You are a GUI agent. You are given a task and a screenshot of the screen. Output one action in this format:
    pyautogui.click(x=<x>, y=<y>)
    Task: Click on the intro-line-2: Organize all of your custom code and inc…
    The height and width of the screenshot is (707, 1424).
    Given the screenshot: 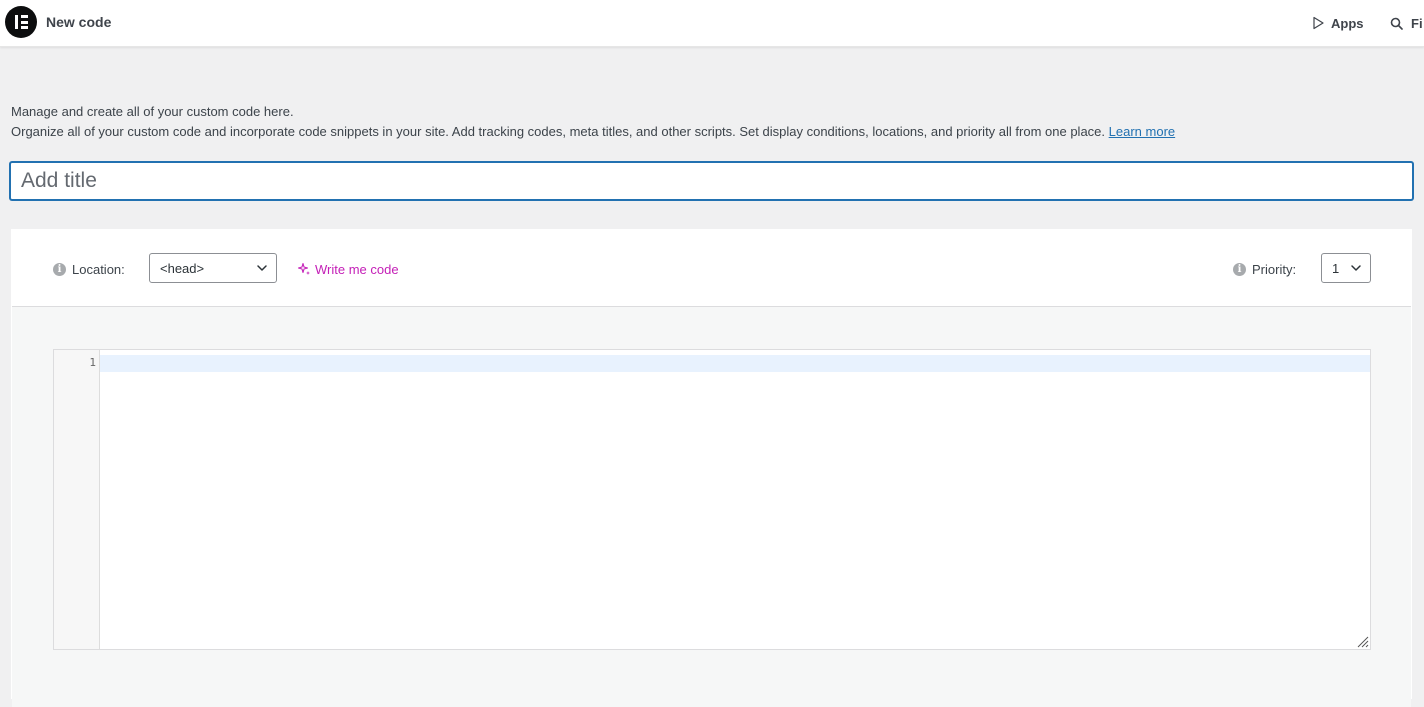 What is the action you would take?
    pyautogui.click(x=711, y=132)
    